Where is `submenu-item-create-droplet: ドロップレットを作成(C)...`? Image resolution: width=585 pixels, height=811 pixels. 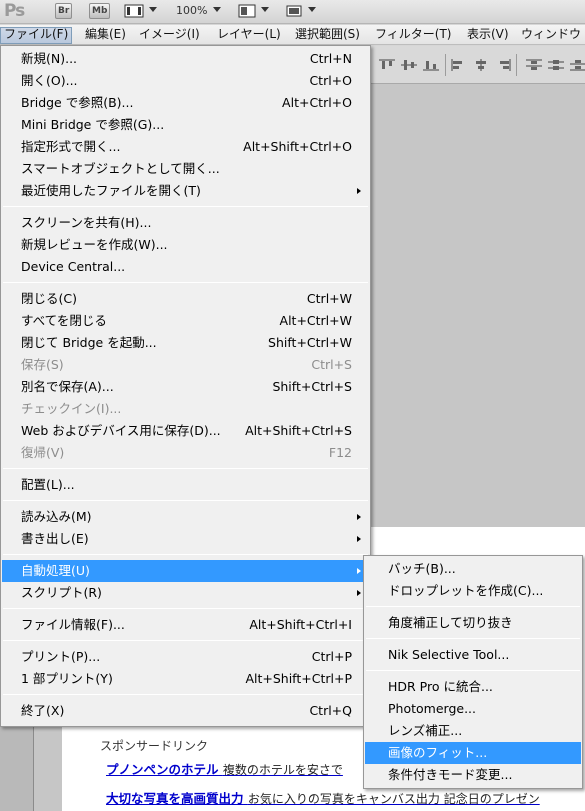 submenu-item-create-droplet: ドロップレットを作成(C)... is located at coordinates (473, 591).